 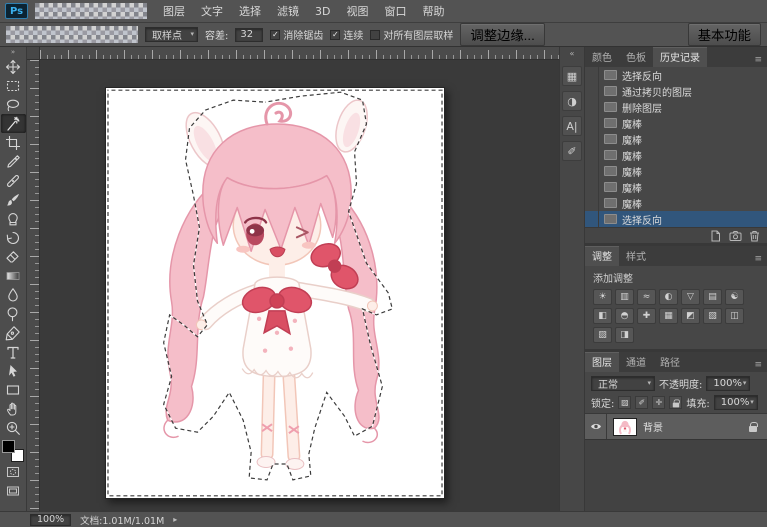 I want to click on lasso-tool, so click(x=13, y=104).